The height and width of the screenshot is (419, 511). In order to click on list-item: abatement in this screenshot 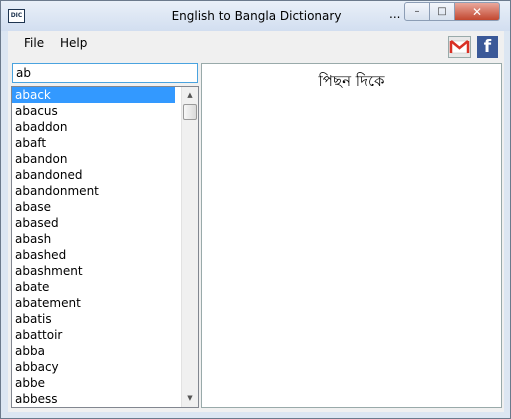, I will do `click(105, 303)`.